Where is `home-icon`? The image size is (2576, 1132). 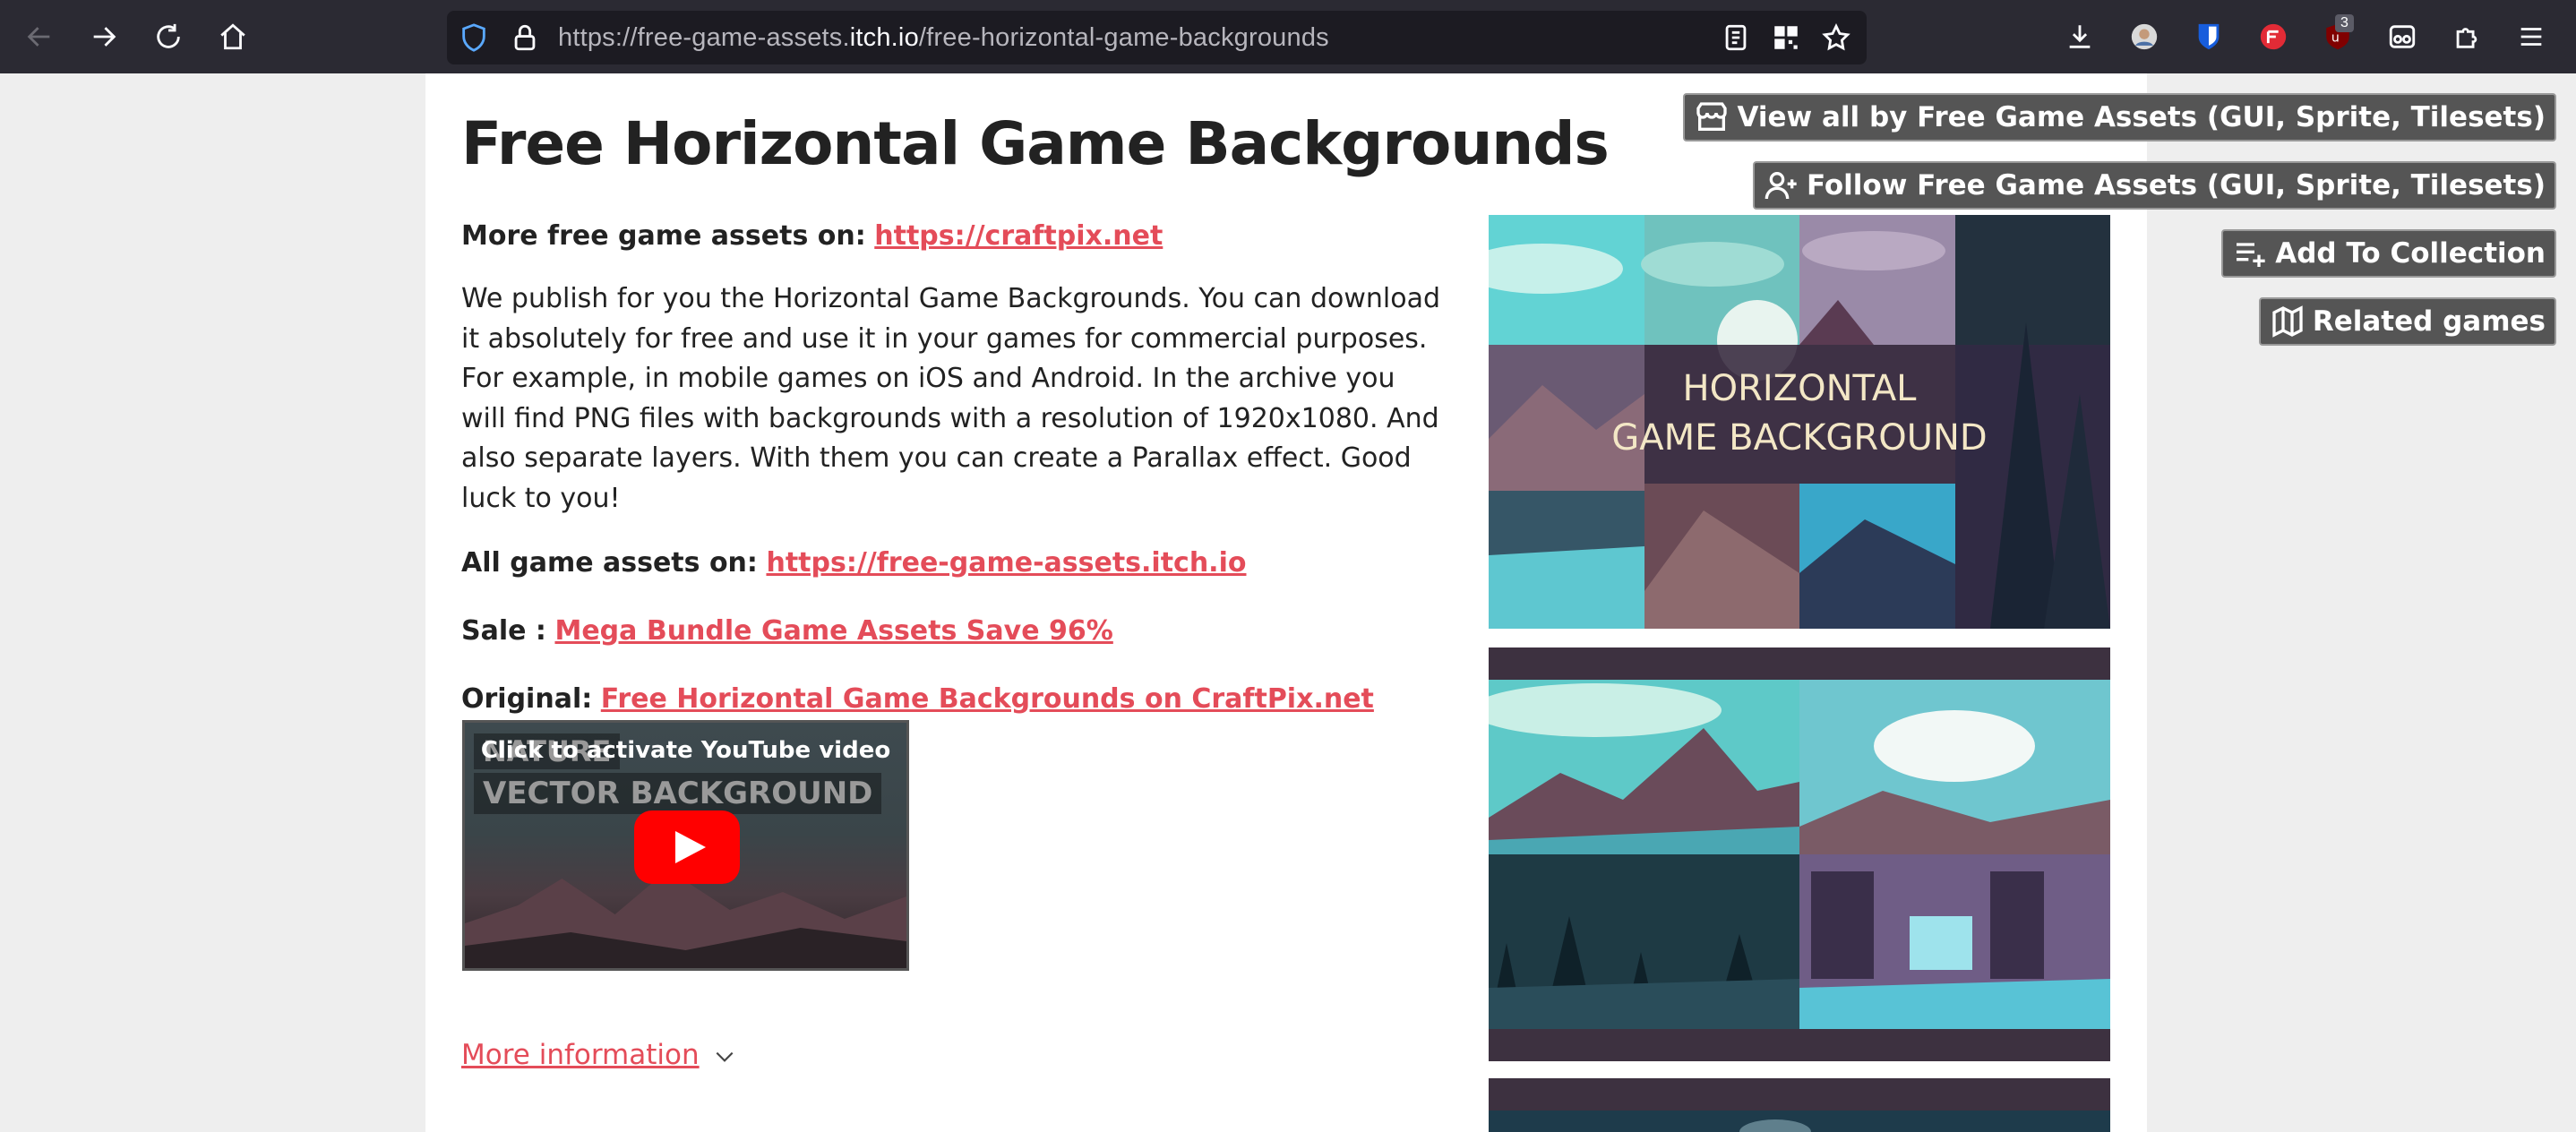
home-icon is located at coordinates (232, 36).